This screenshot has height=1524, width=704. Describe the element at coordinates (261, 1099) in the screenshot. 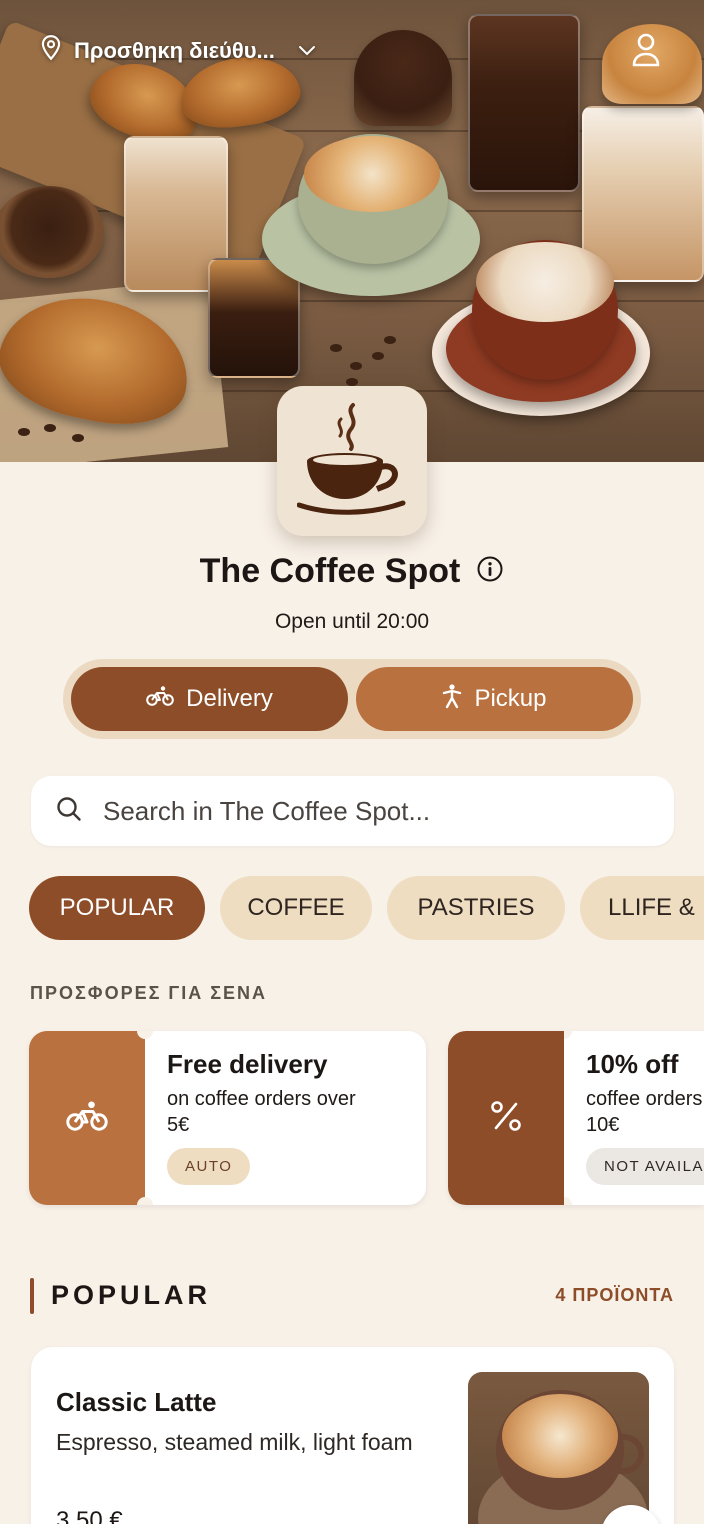

I see `offer-description: on coffee orders over` at that location.